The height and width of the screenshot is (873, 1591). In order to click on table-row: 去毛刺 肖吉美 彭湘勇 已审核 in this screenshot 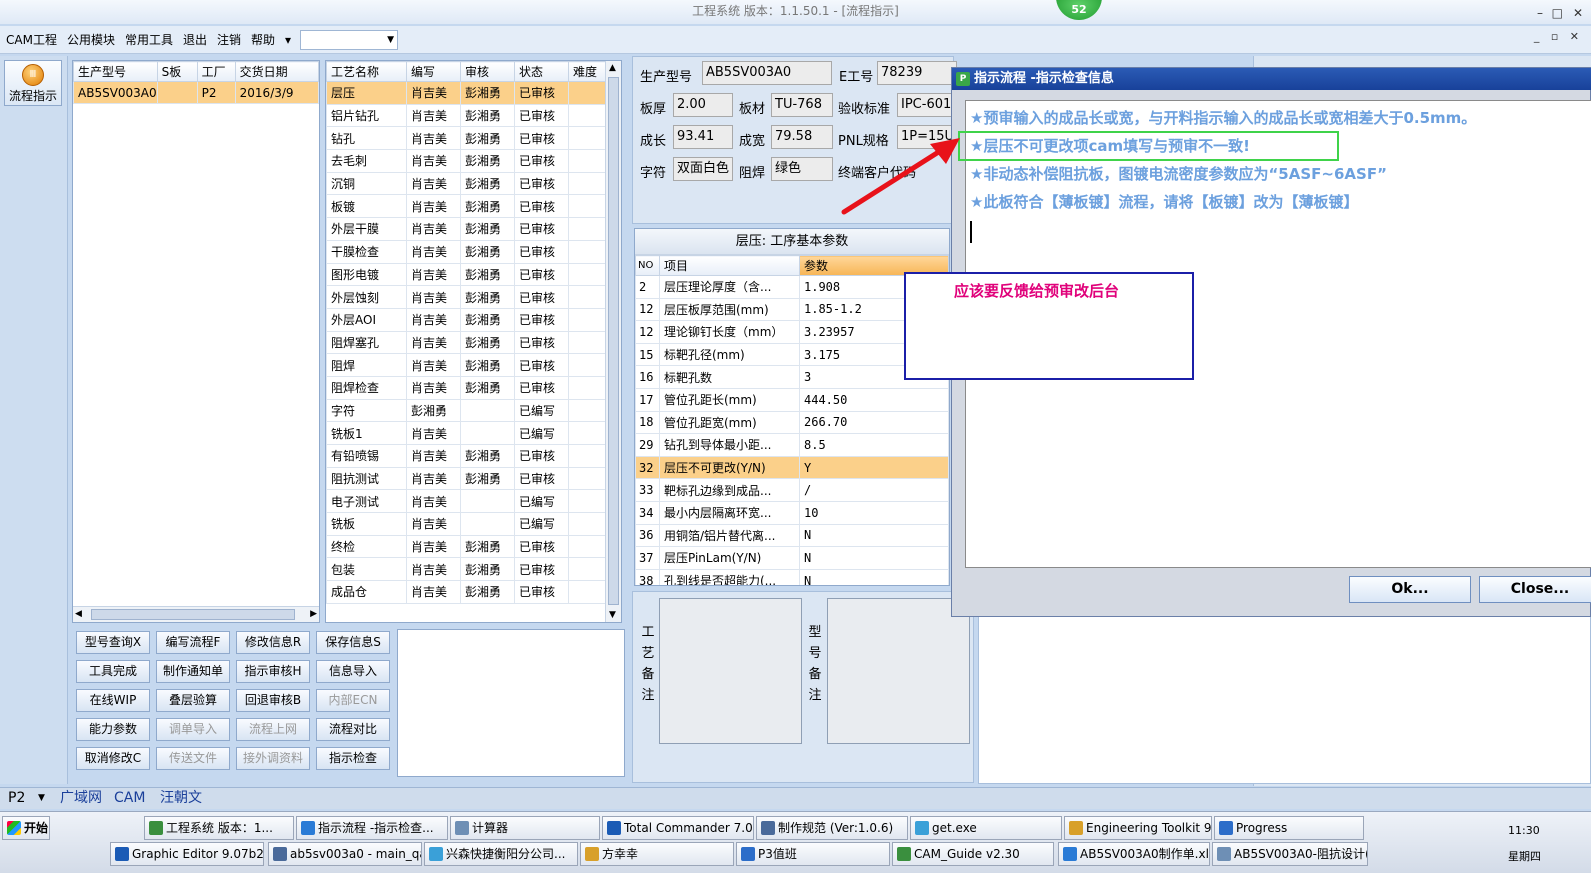, I will do `click(473, 161)`.